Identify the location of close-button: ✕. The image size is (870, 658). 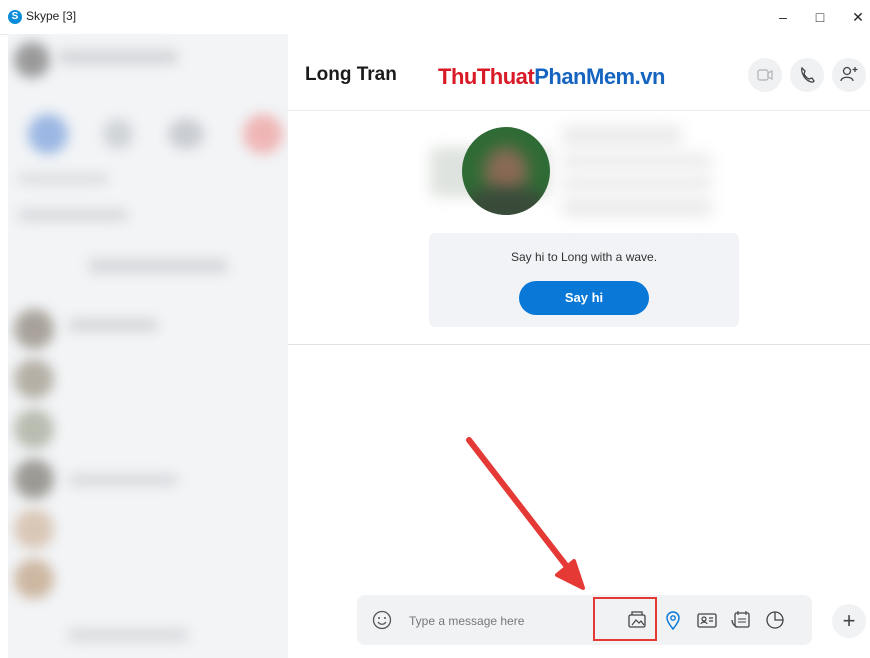
(857, 17).